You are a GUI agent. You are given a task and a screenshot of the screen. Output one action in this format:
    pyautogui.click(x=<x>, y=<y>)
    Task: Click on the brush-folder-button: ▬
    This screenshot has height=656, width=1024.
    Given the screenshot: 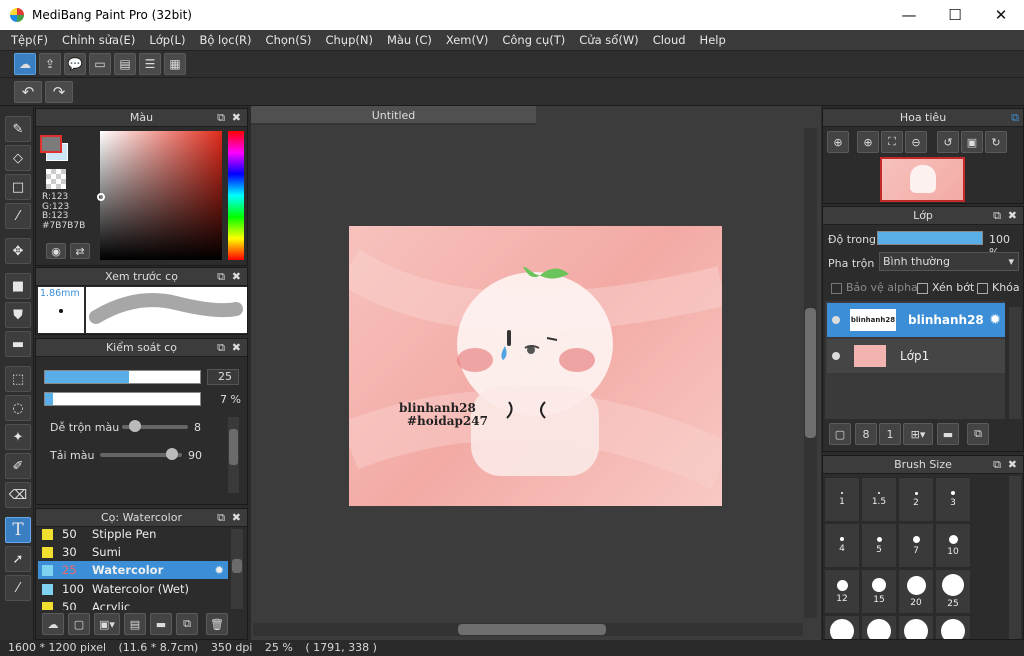 What is the action you would take?
    pyautogui.click(x=161, y=624)
    